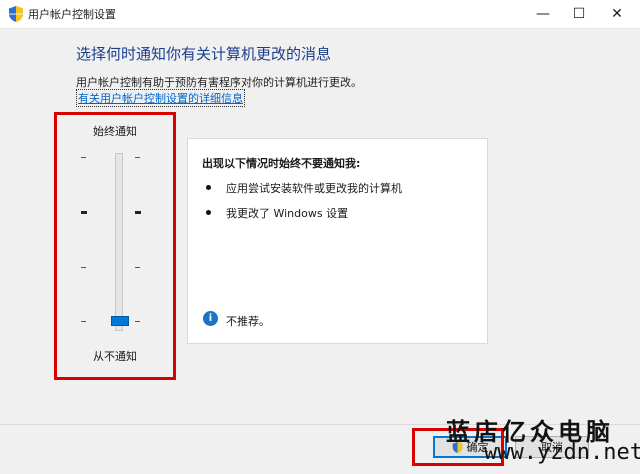  Describe the element at coordinates (320, 14) in the screenshot. I see `title-bar: 用户帐户控制设置 — ☐ ✕` at that location.